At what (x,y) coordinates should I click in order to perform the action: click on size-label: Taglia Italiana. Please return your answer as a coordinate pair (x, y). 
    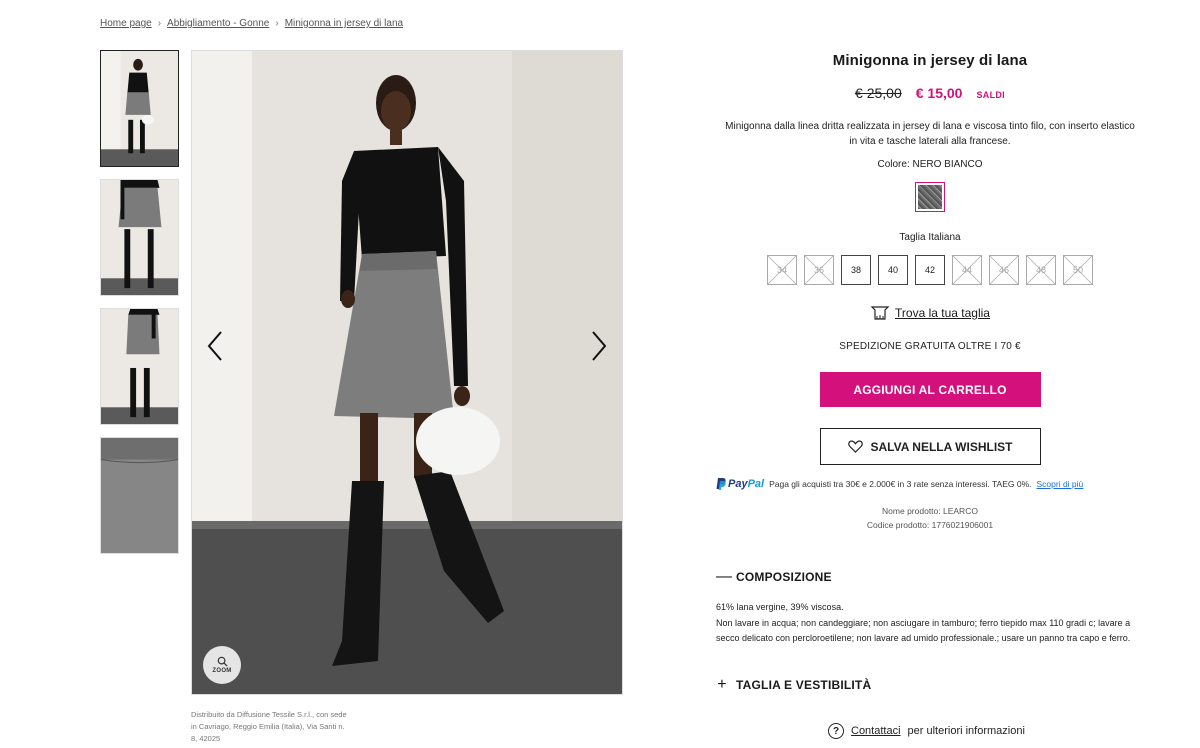
    Looking at the image, I should click on (930, 237).